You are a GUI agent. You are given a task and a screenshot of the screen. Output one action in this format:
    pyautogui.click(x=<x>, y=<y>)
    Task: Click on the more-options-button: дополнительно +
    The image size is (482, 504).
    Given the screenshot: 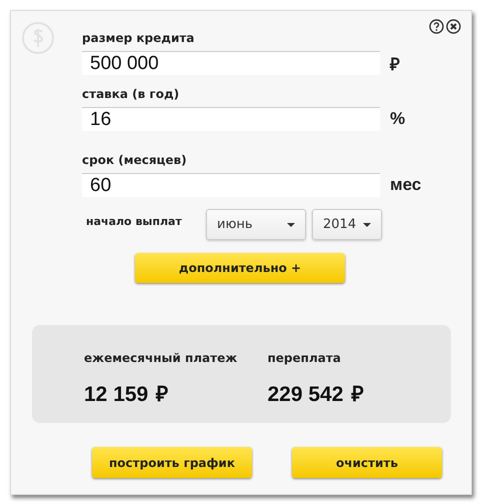 What is the action you would take?
    pyautogui.click(x=240, y=268)
    